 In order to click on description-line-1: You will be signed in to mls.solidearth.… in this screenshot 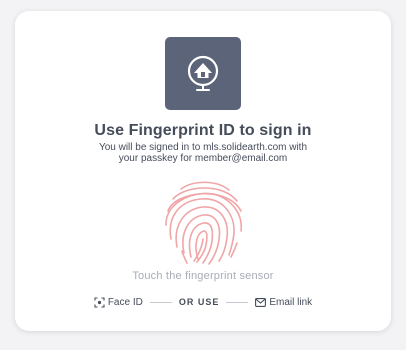, I will do `click(203, 147)`.